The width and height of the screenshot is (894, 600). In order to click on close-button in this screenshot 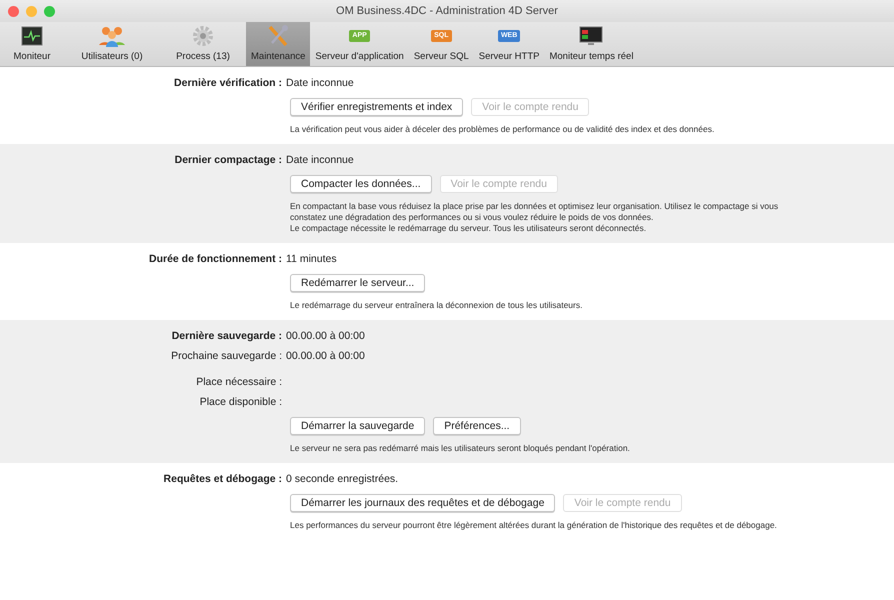, I will do `click(13, 11)`.